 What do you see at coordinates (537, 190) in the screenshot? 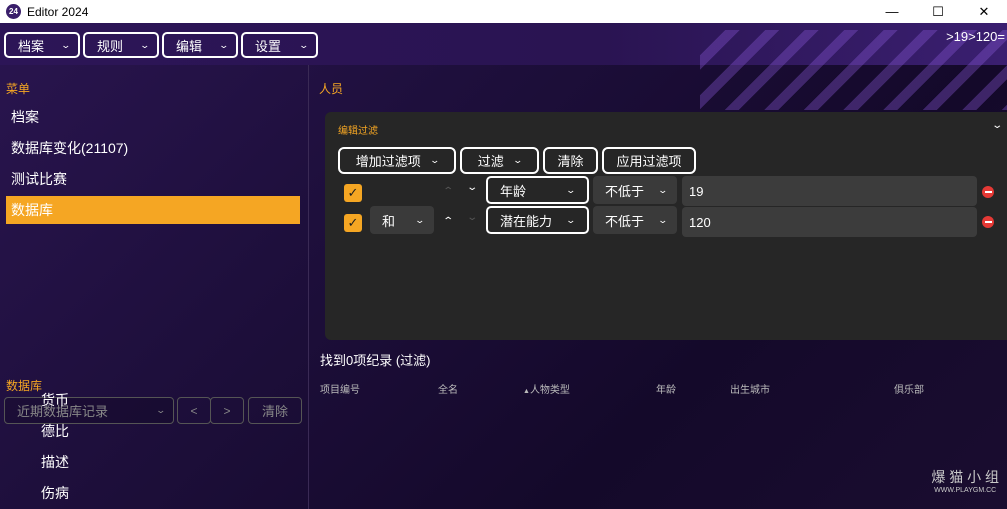
I see `row1-field-dropdown: 年龄 ⌄` at bounding box center [537, 190].